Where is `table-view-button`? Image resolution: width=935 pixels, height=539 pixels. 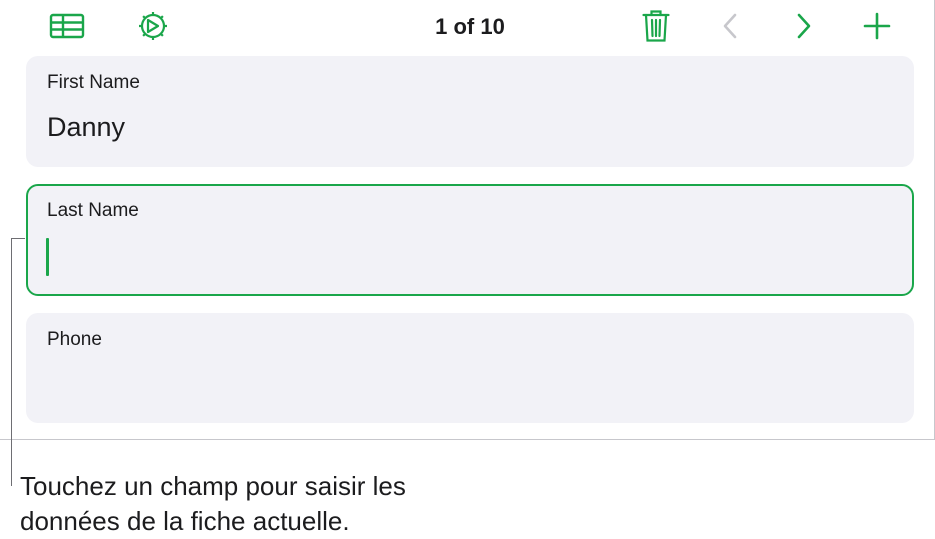
table-view-button is located at coordinates (67, 26).